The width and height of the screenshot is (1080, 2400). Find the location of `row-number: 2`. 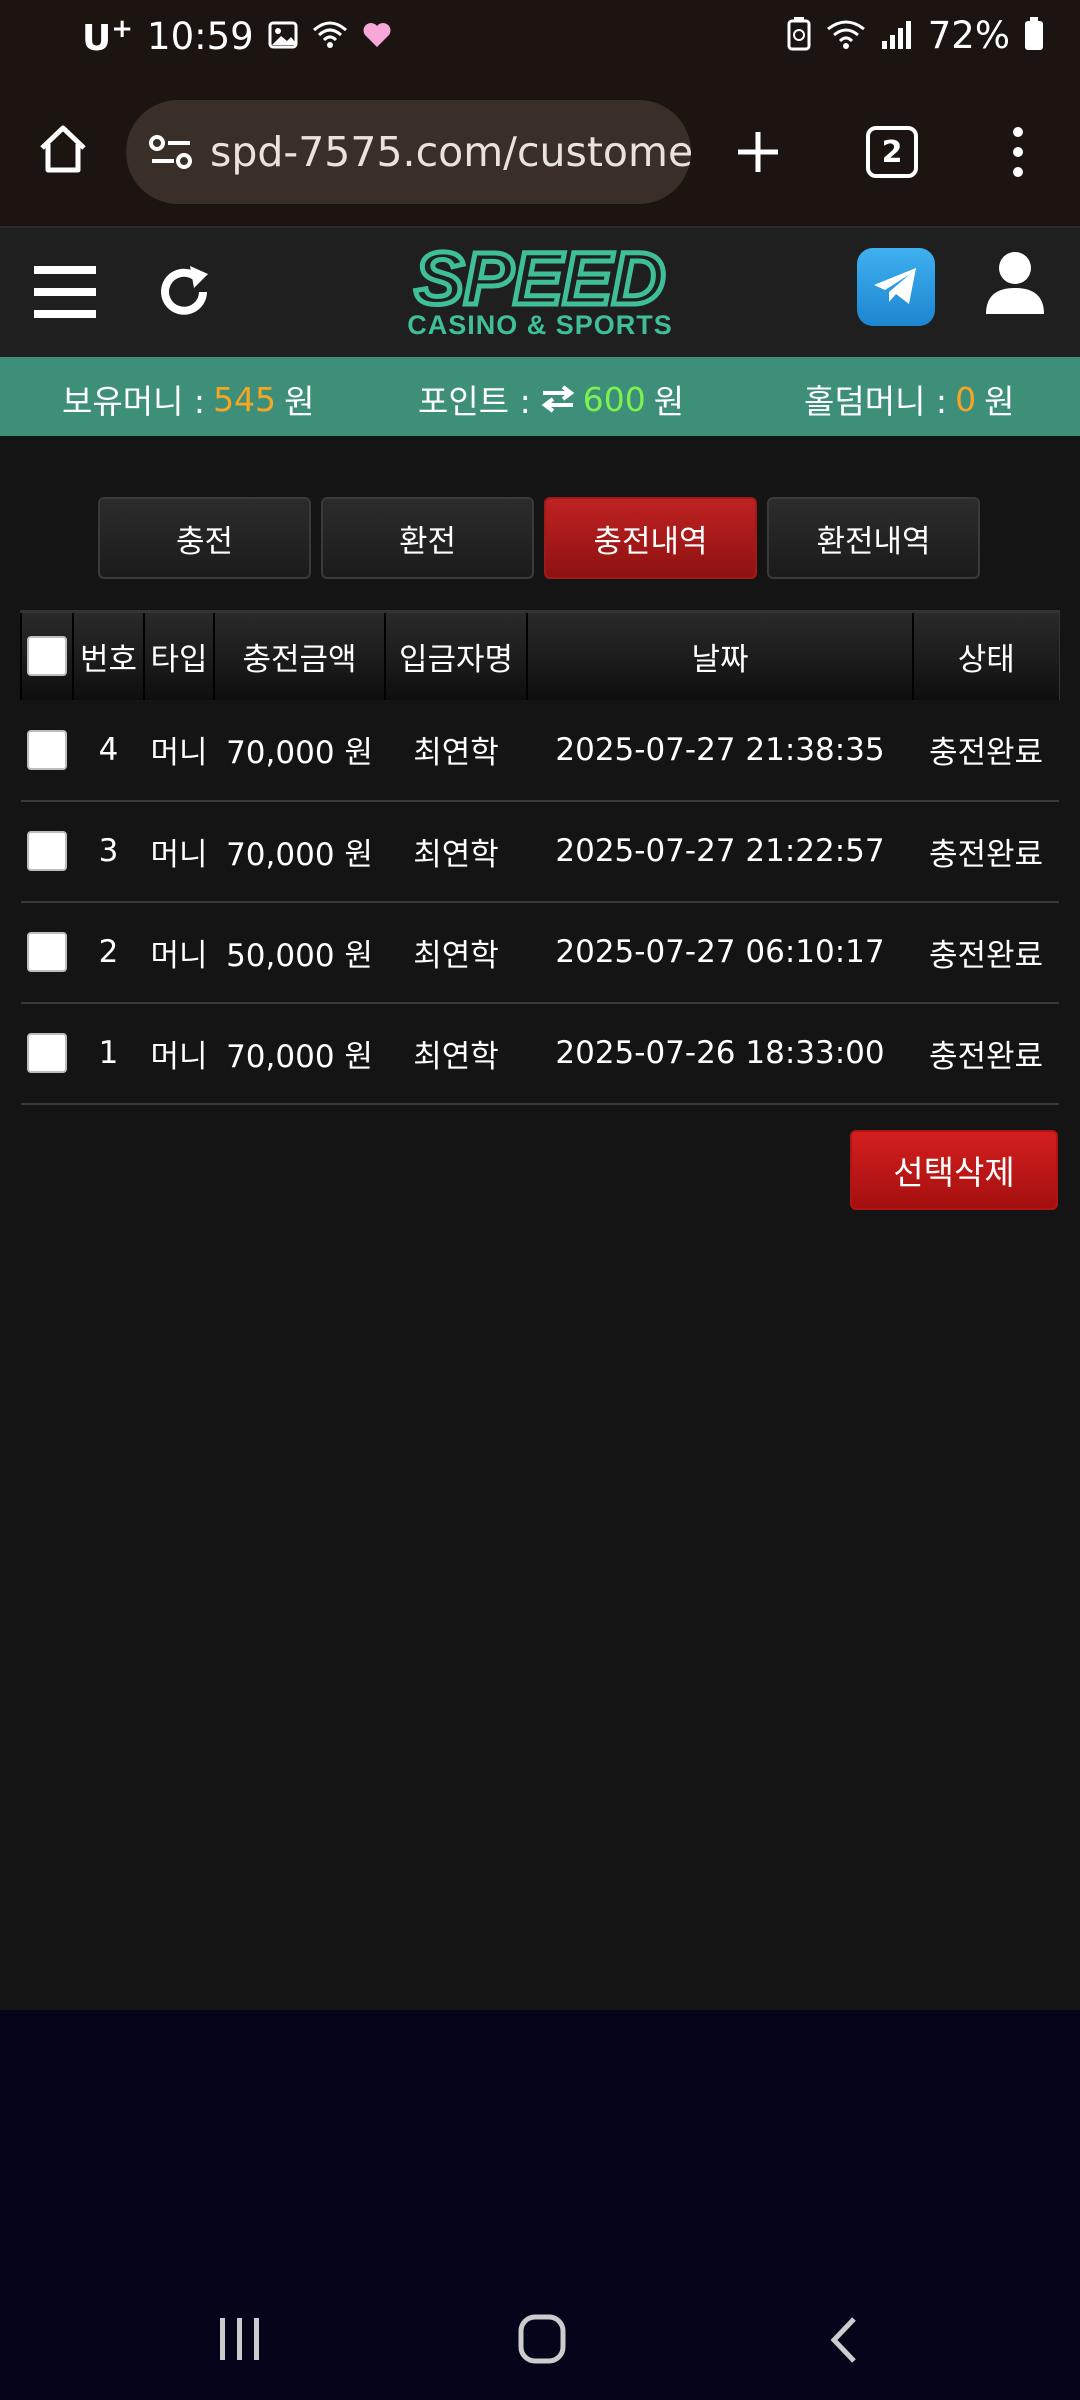

row-number: 2 is located at coordinates (108, 952).